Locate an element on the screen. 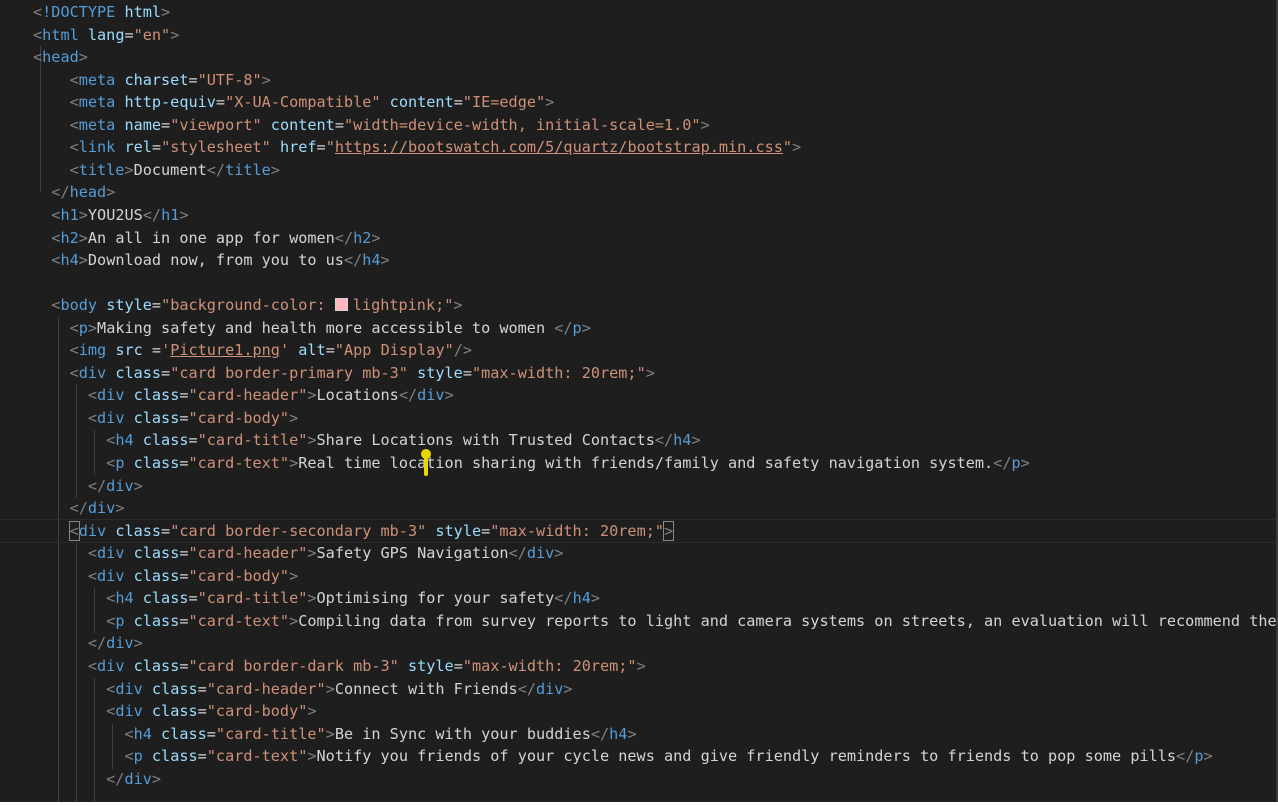  code-line: <head> is located at coordinates (639, 57).